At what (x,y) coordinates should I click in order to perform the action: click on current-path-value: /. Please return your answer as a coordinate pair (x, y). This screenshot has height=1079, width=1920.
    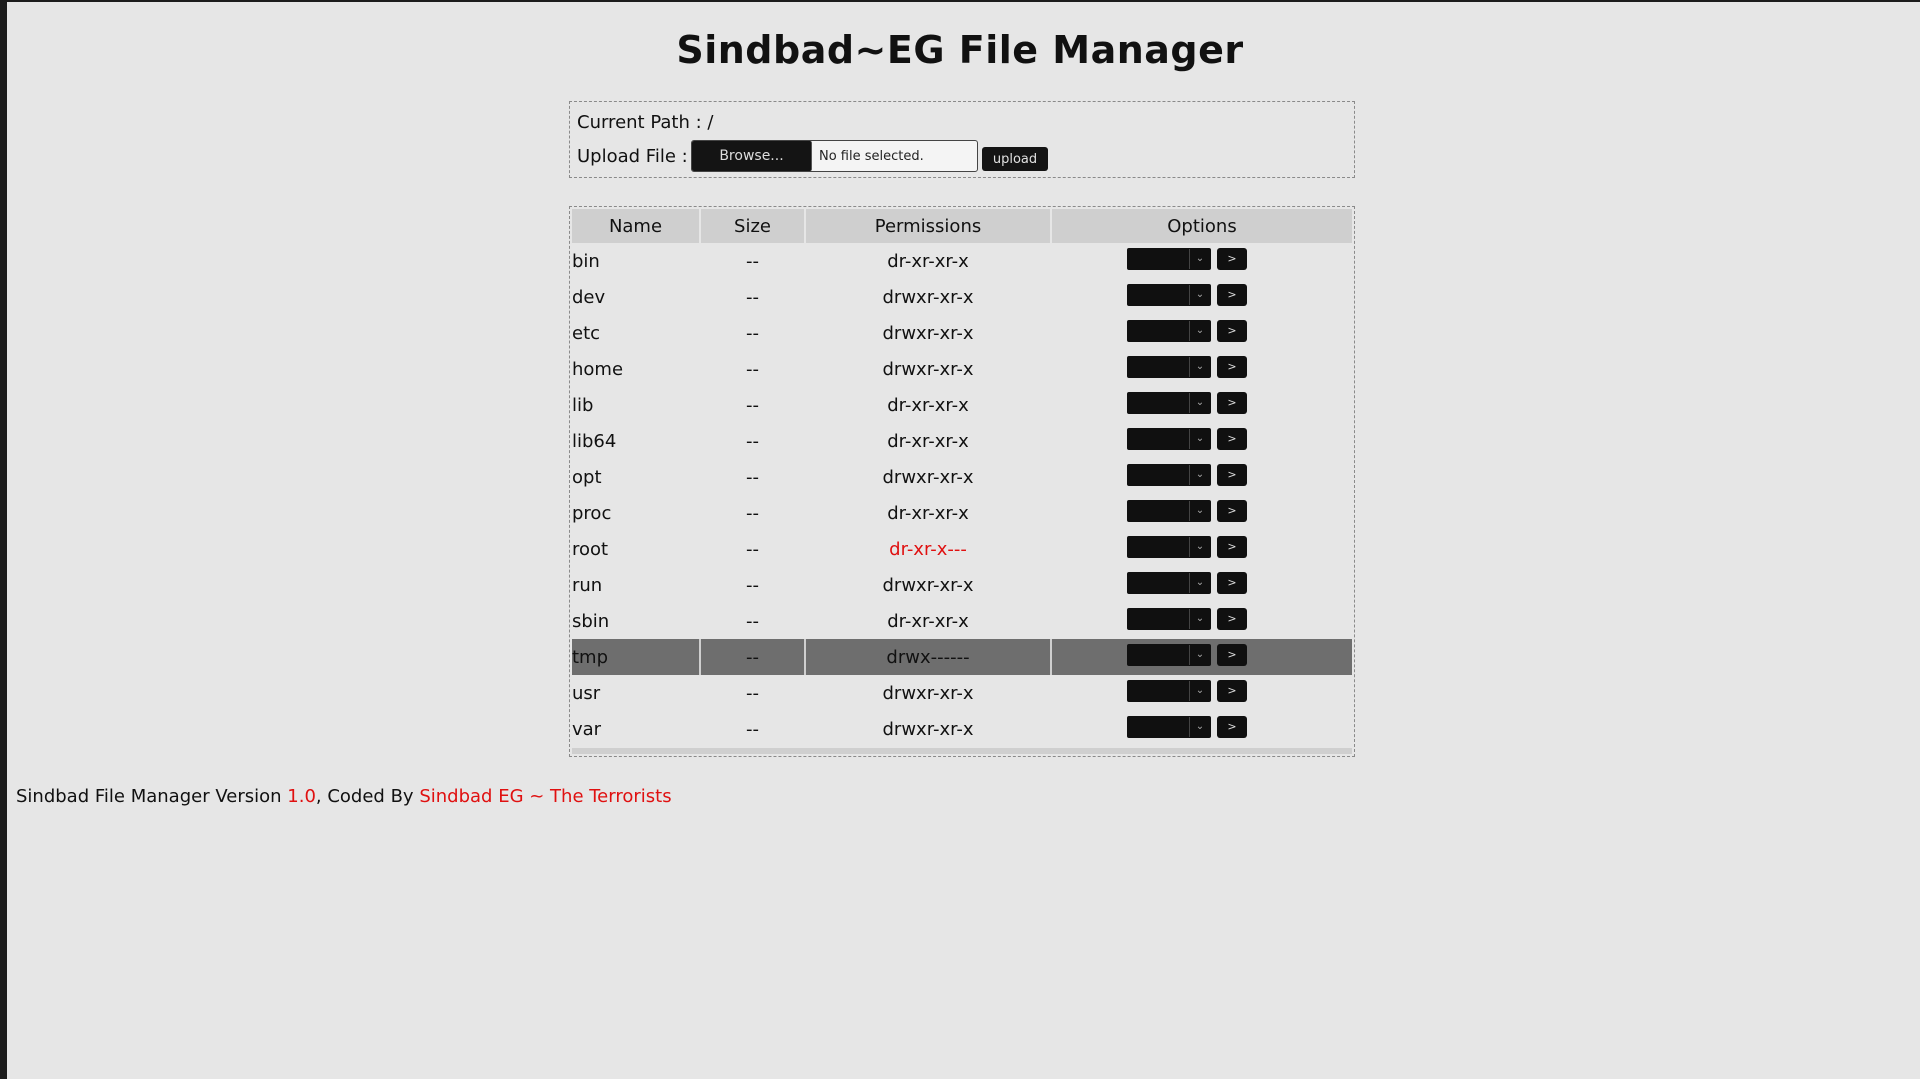
    Looking at the image, I should click on (710, 122).